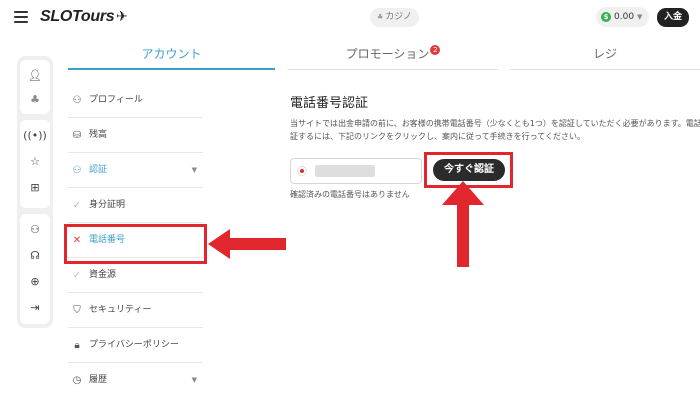  I want to click on tab-promotion: プロモーション 2, so click(393, 57).